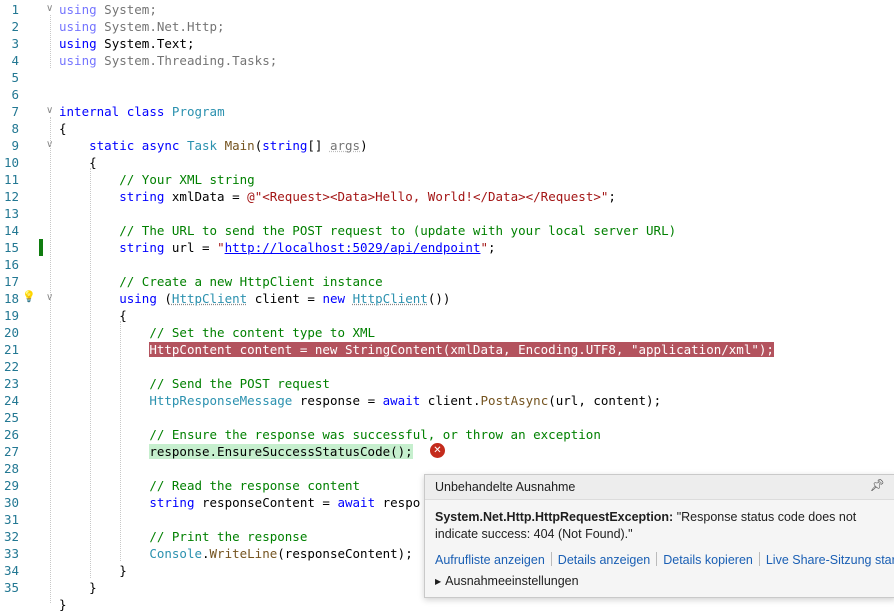 The height and width of the screenshot is (613, 894). Describe the element at coordinates (266, 502) in the screenshot. I see `code-token: responseContent =` at that location.